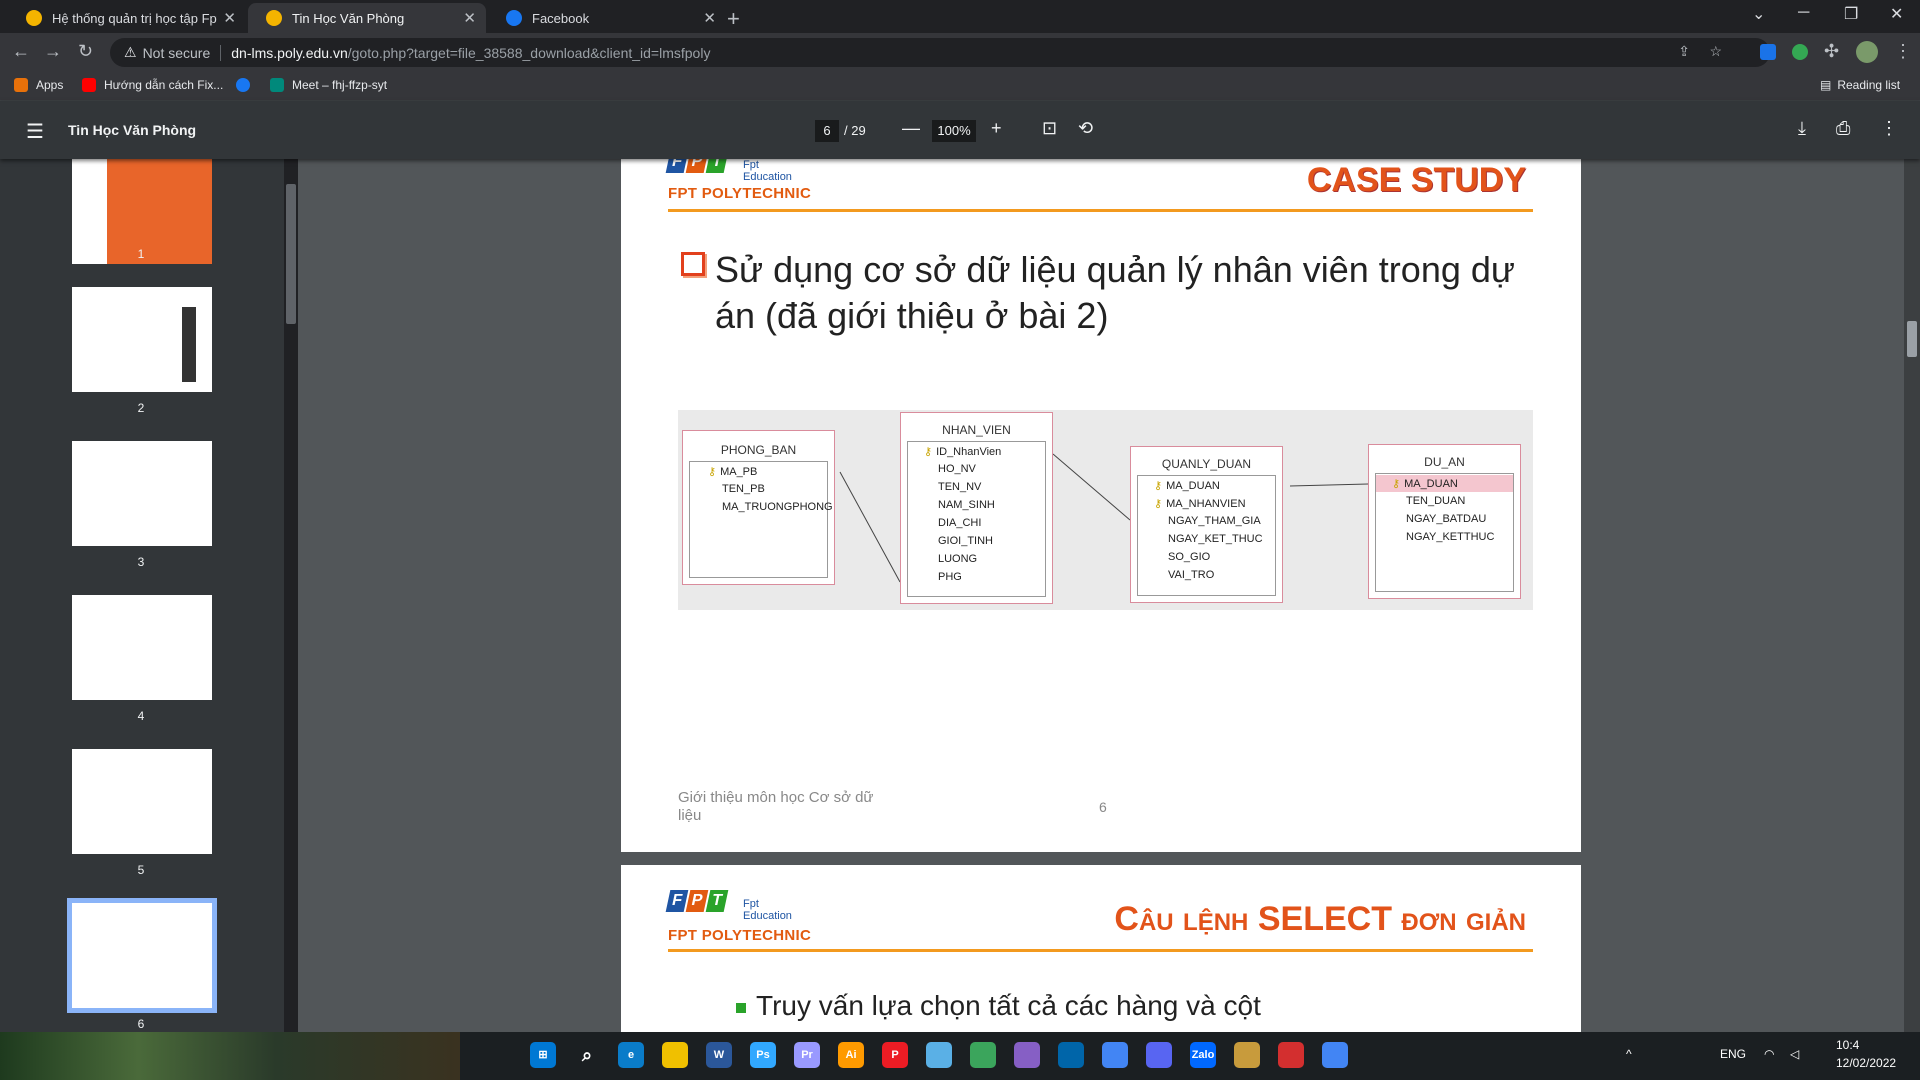  What do you see at coordinates (1794, 1054) in the screenshot?
I see `volume-icon: ◁` at bounding box center [1794, 1054].